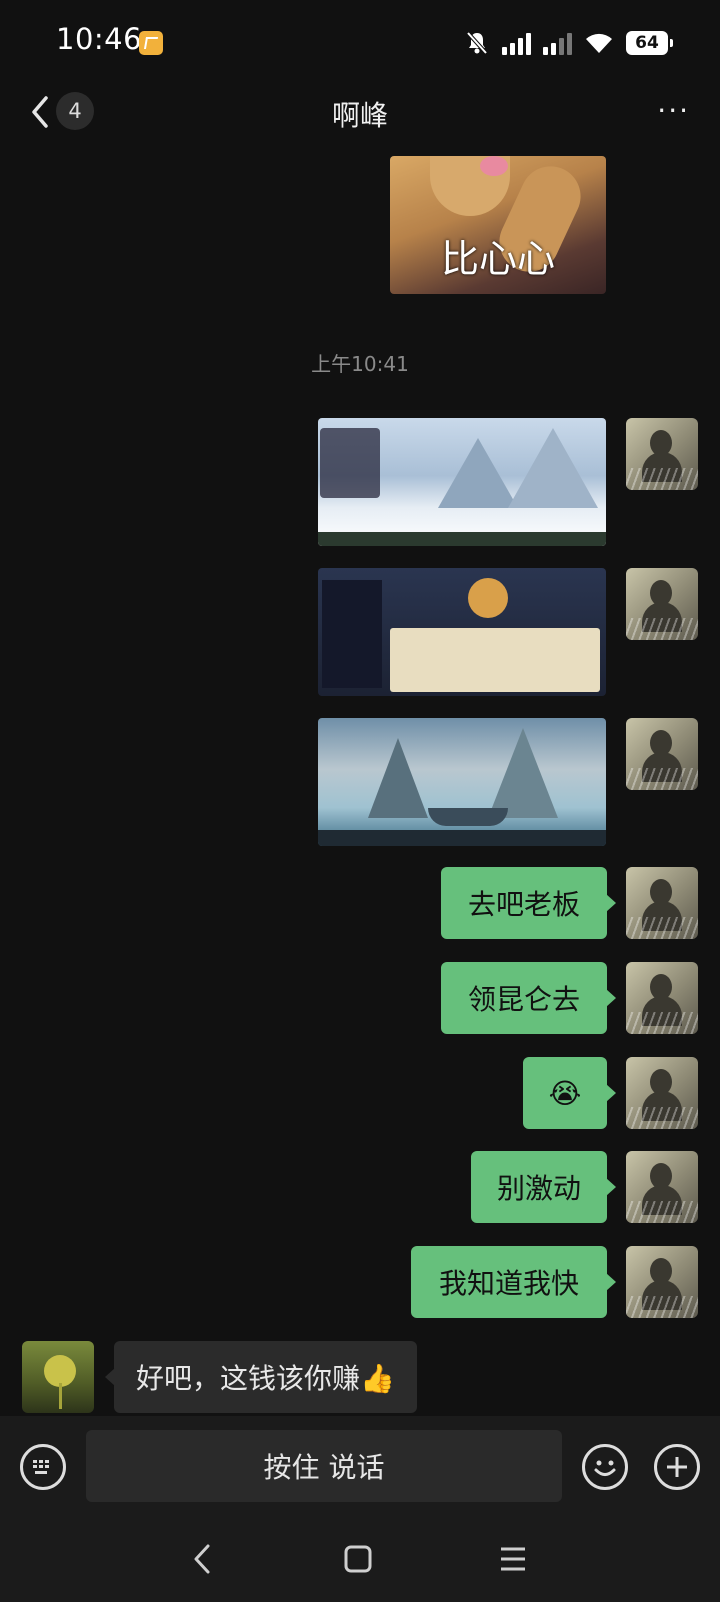 Image resolution: width=720 pixels, height=1602 pixels. Describe the element at coordinates (99, 39) in the screenshot. I see `status-time: 10:46` at that location.